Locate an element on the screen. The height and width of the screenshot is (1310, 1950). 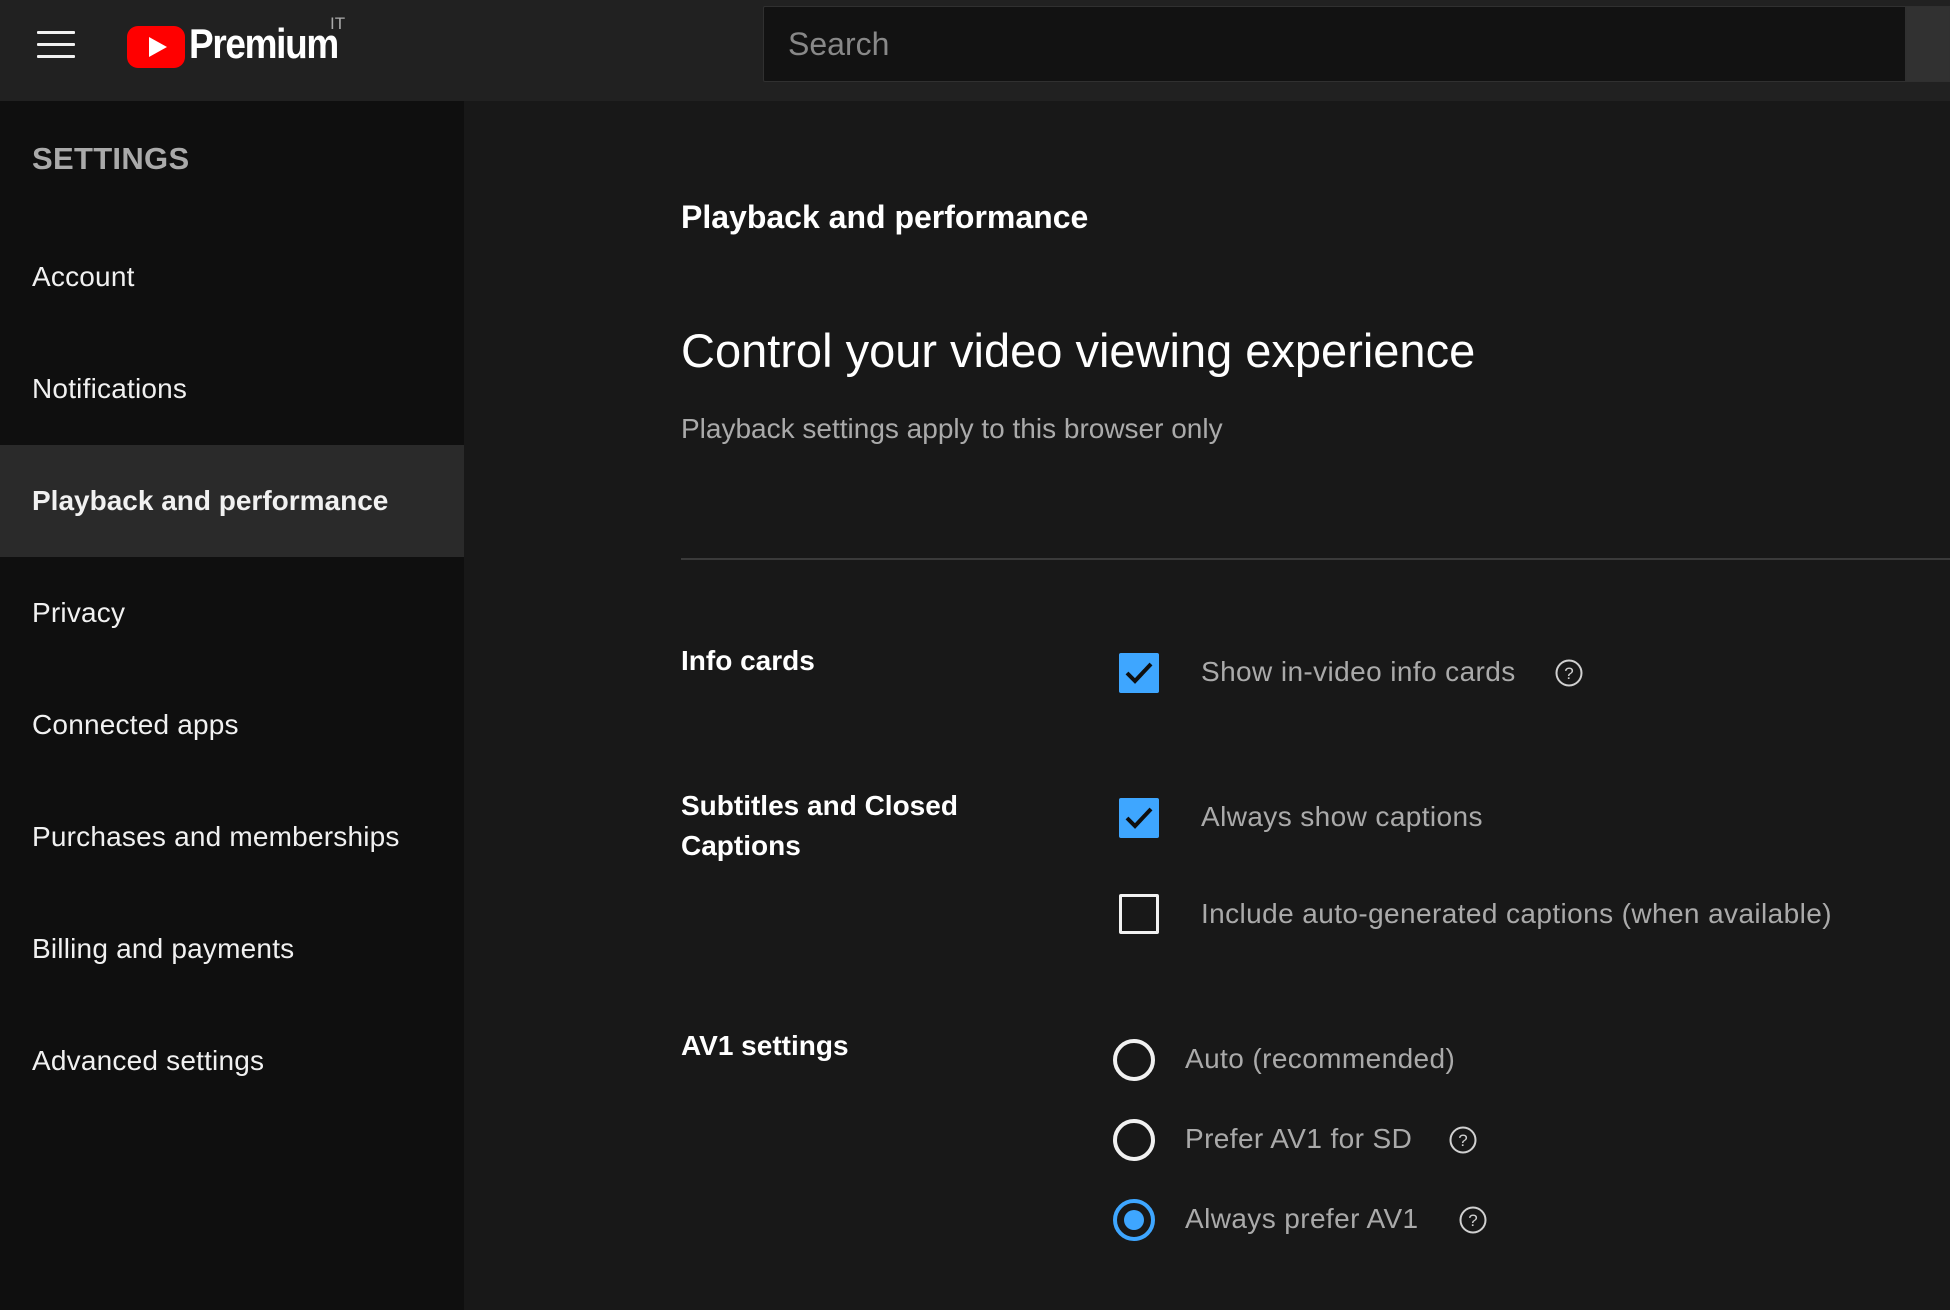
always-show-captions-checkbox is located at coordinates (1139, 818).